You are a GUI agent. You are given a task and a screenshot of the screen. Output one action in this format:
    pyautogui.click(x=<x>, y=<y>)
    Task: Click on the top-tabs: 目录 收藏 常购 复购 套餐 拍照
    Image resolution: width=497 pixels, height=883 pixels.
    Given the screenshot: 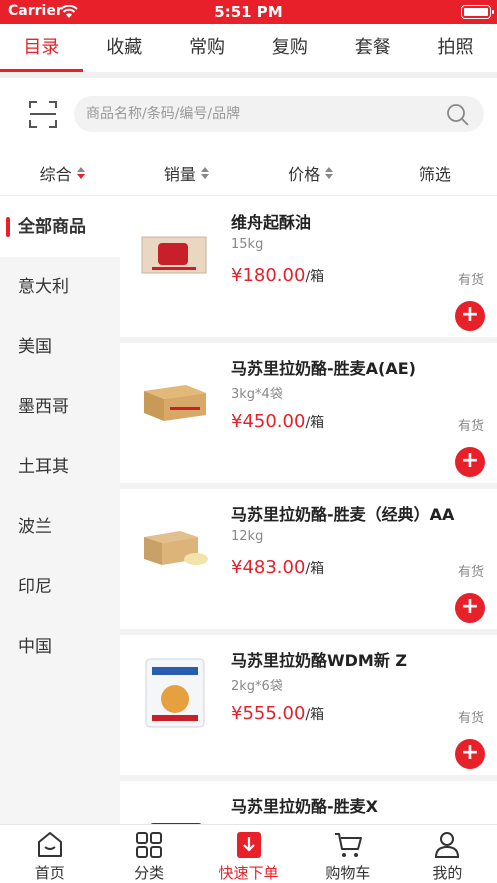 What is the action you would take?
    pyautogui.click(x=248, y=48)
    